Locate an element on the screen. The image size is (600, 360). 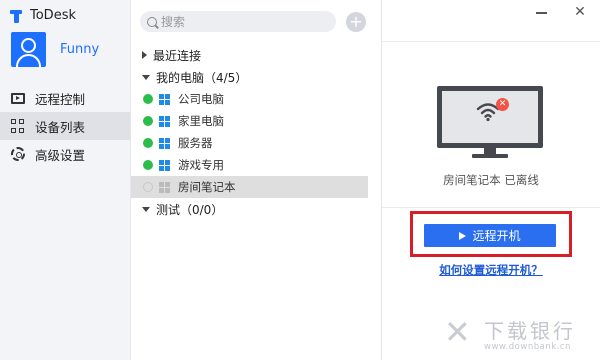
divider is located at coordinates (491, 207).